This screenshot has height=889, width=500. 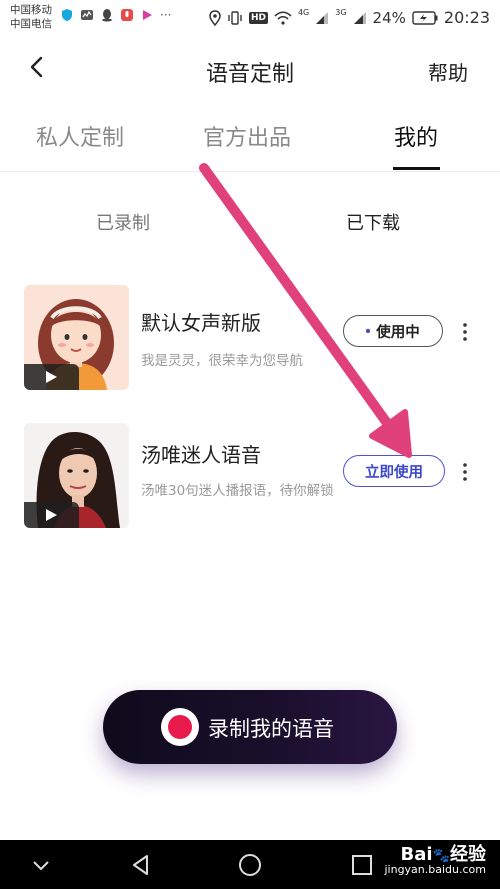 I want to click on home-circle-icon, so click(x=250, y=865).